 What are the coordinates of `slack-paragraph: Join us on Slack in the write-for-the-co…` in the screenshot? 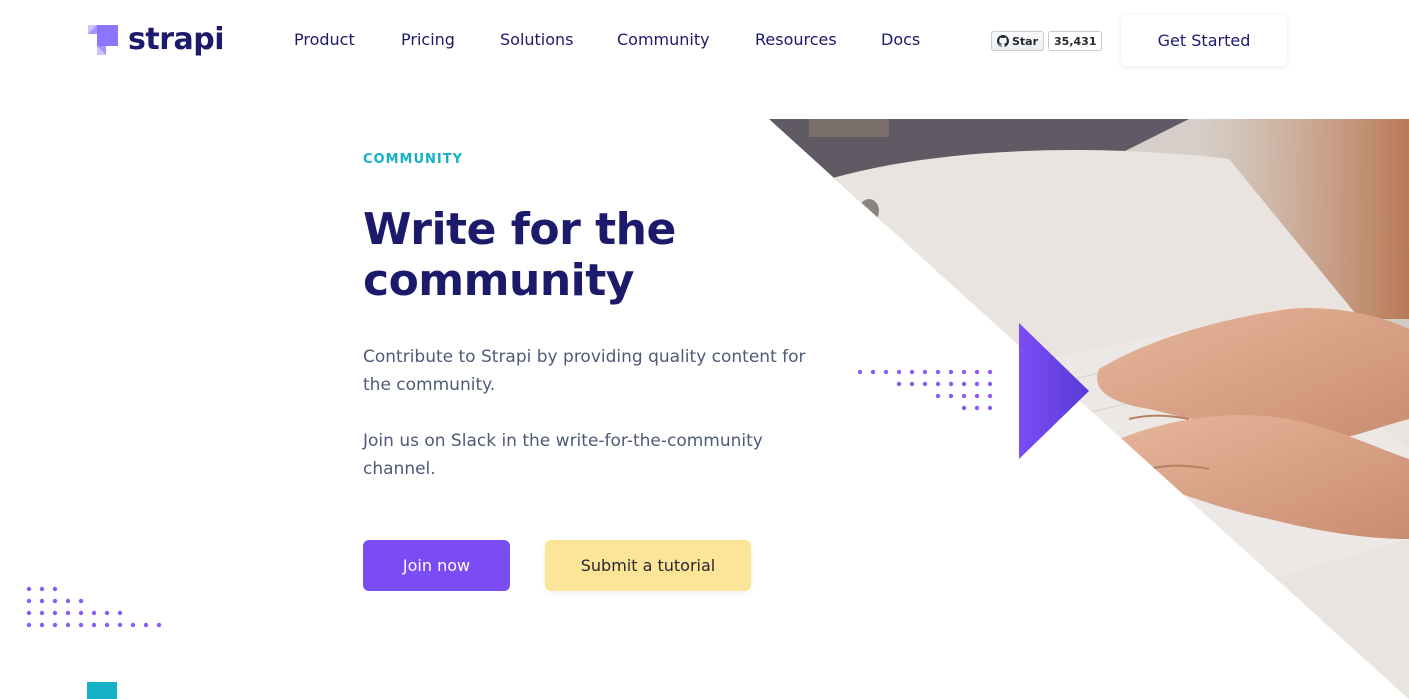 It's located at (563, 455).